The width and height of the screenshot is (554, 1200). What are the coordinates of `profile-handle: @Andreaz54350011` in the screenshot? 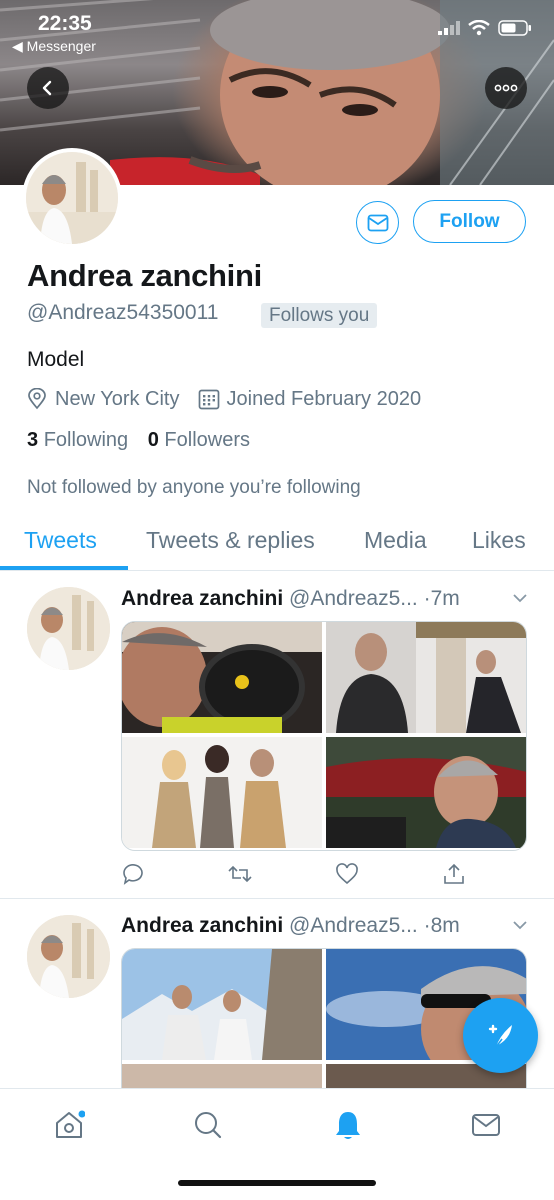 It's located at (123, 312).